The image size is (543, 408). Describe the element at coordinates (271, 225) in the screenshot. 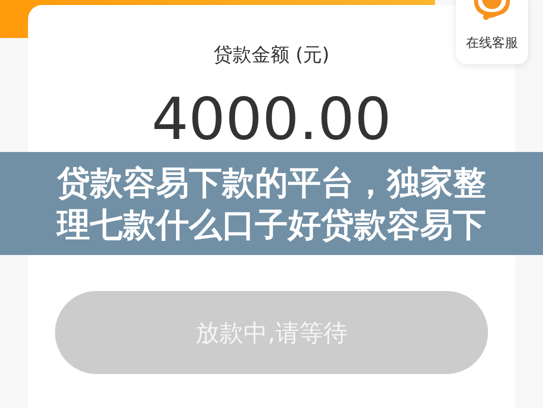

I see `banner-title-line: 理七款什么口子好贷款容易下` at that location.